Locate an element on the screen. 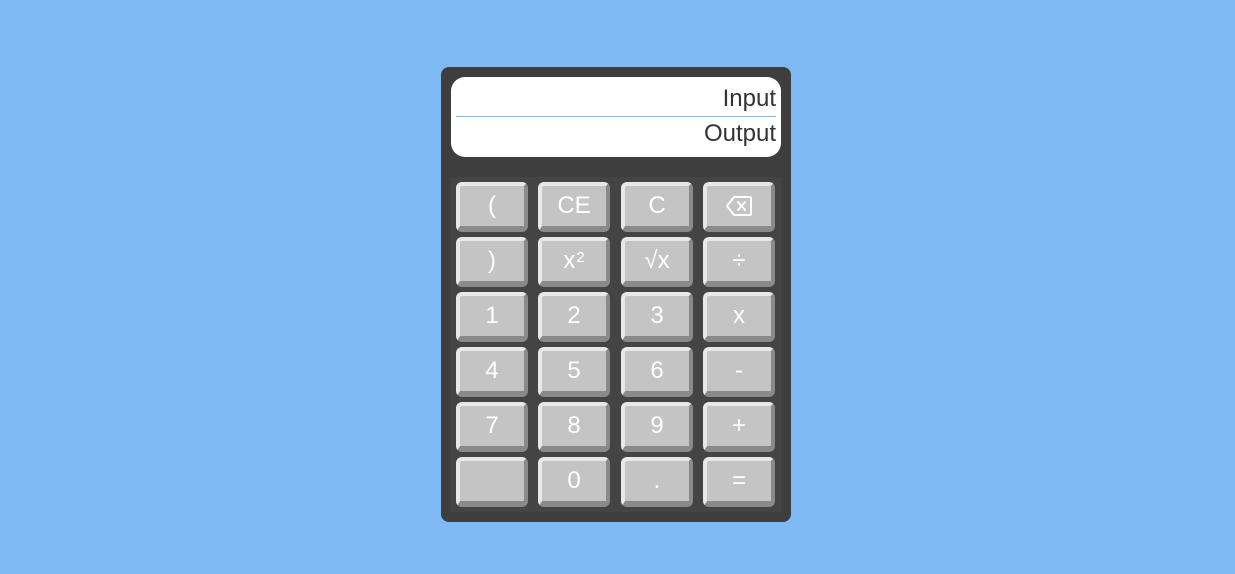 The height and width of the screenshot is (574, 1235). display-divider is located at coordinates (616, 116).